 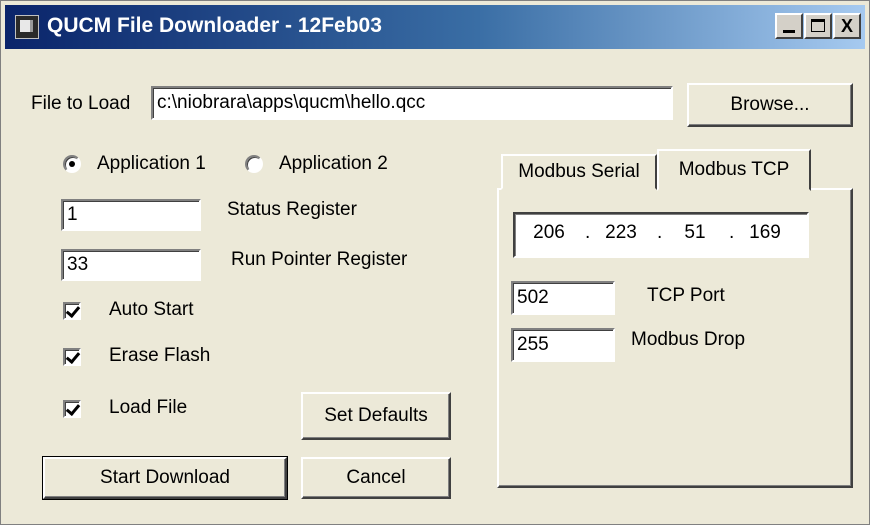 I want to click on close-button: X, so click(x=847, y=26).